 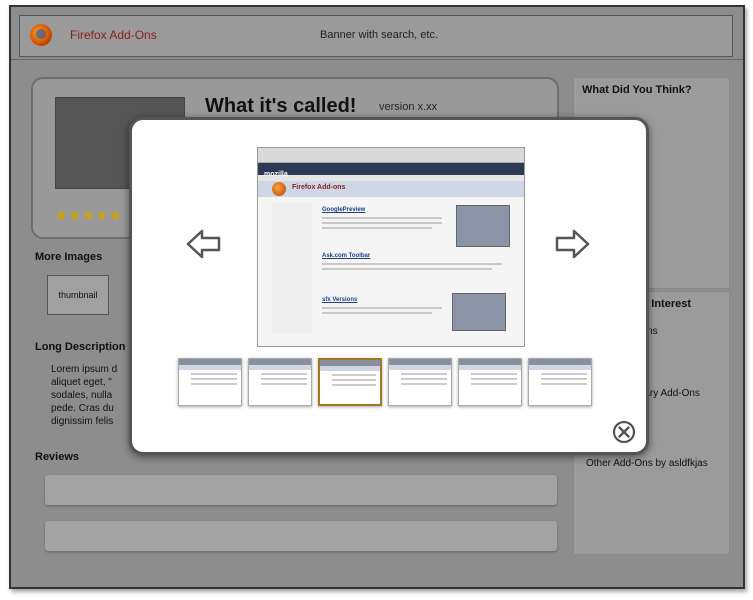 I want to click on right-arrow-icon, so click(x=572, y=244).